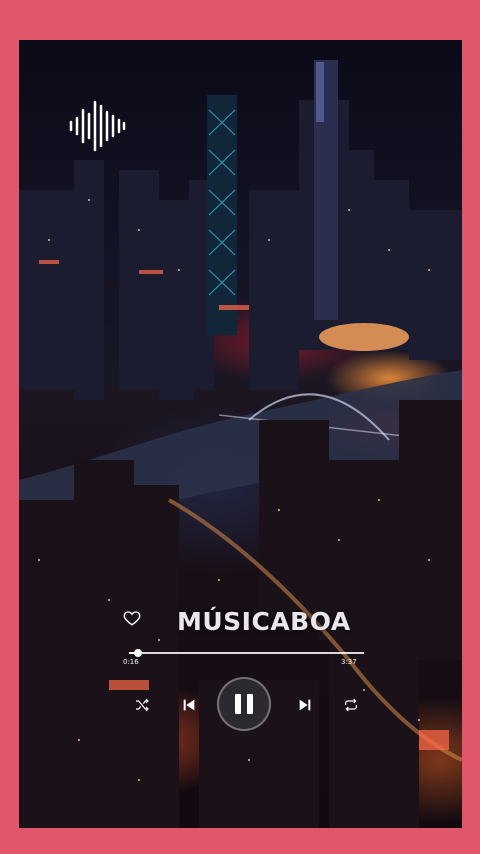 This screenshot has height=854, width=480. Describe the element at coordinates (246, 653) in the screenshot. I see `progress-bar` at that location.